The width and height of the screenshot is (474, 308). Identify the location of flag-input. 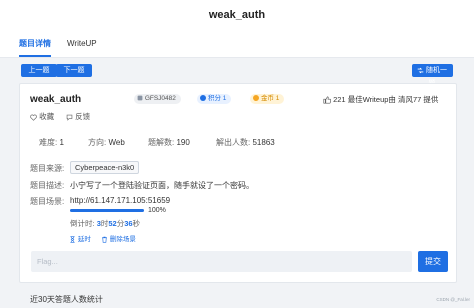
(221, 261).